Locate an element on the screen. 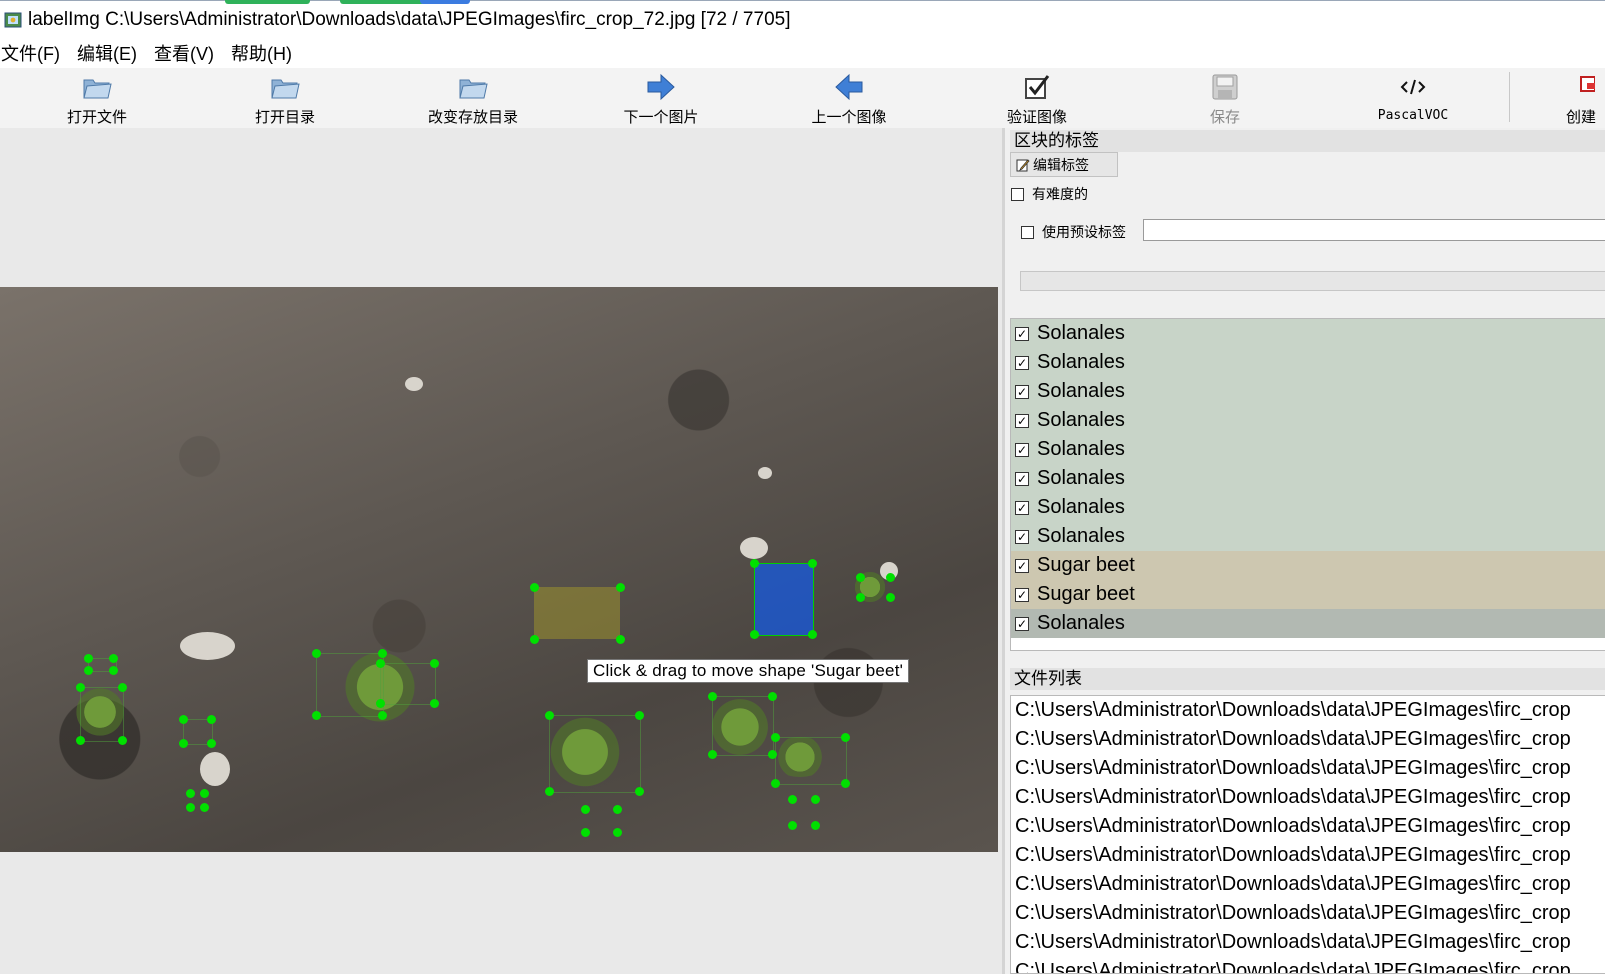 This screenshot has width=1605, height=974. shape-sugar-beet-selected is located at coordinates (784, 599).